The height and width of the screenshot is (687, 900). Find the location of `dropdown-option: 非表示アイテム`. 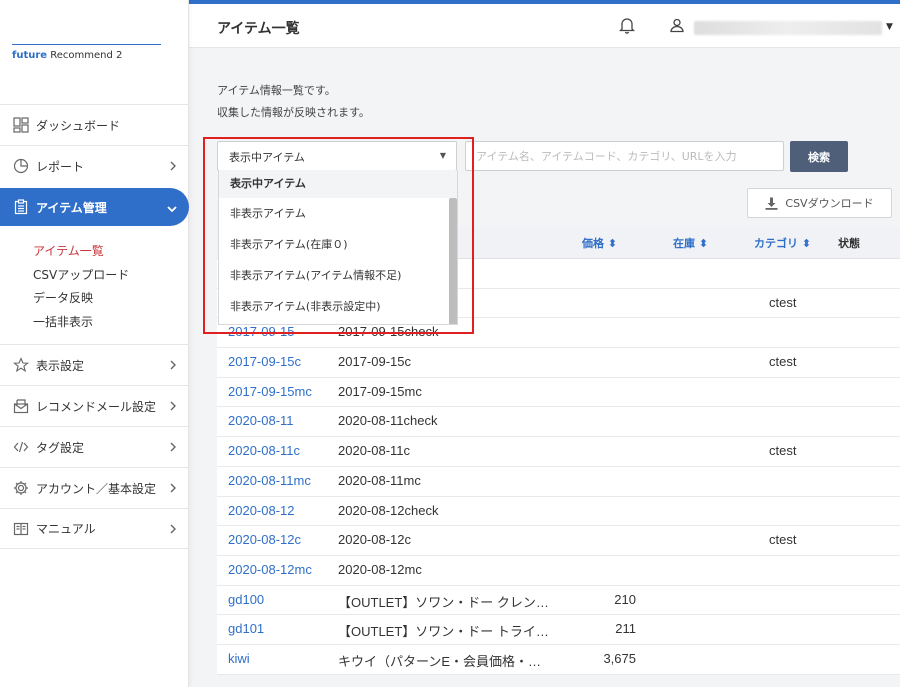

dropdown-option: 非表示アイテム is located at coordinates (338, 213).